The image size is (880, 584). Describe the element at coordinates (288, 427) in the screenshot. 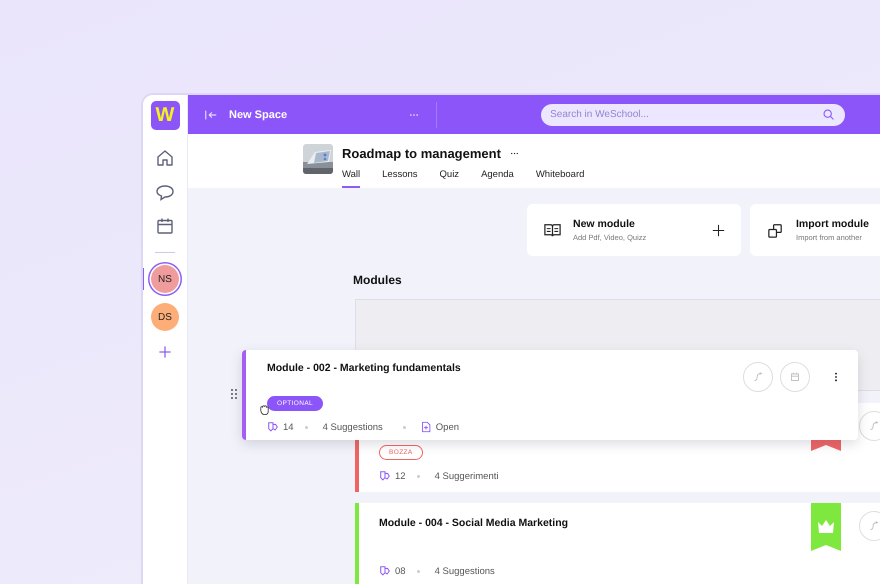

I see `comment-count: 14` at that location.